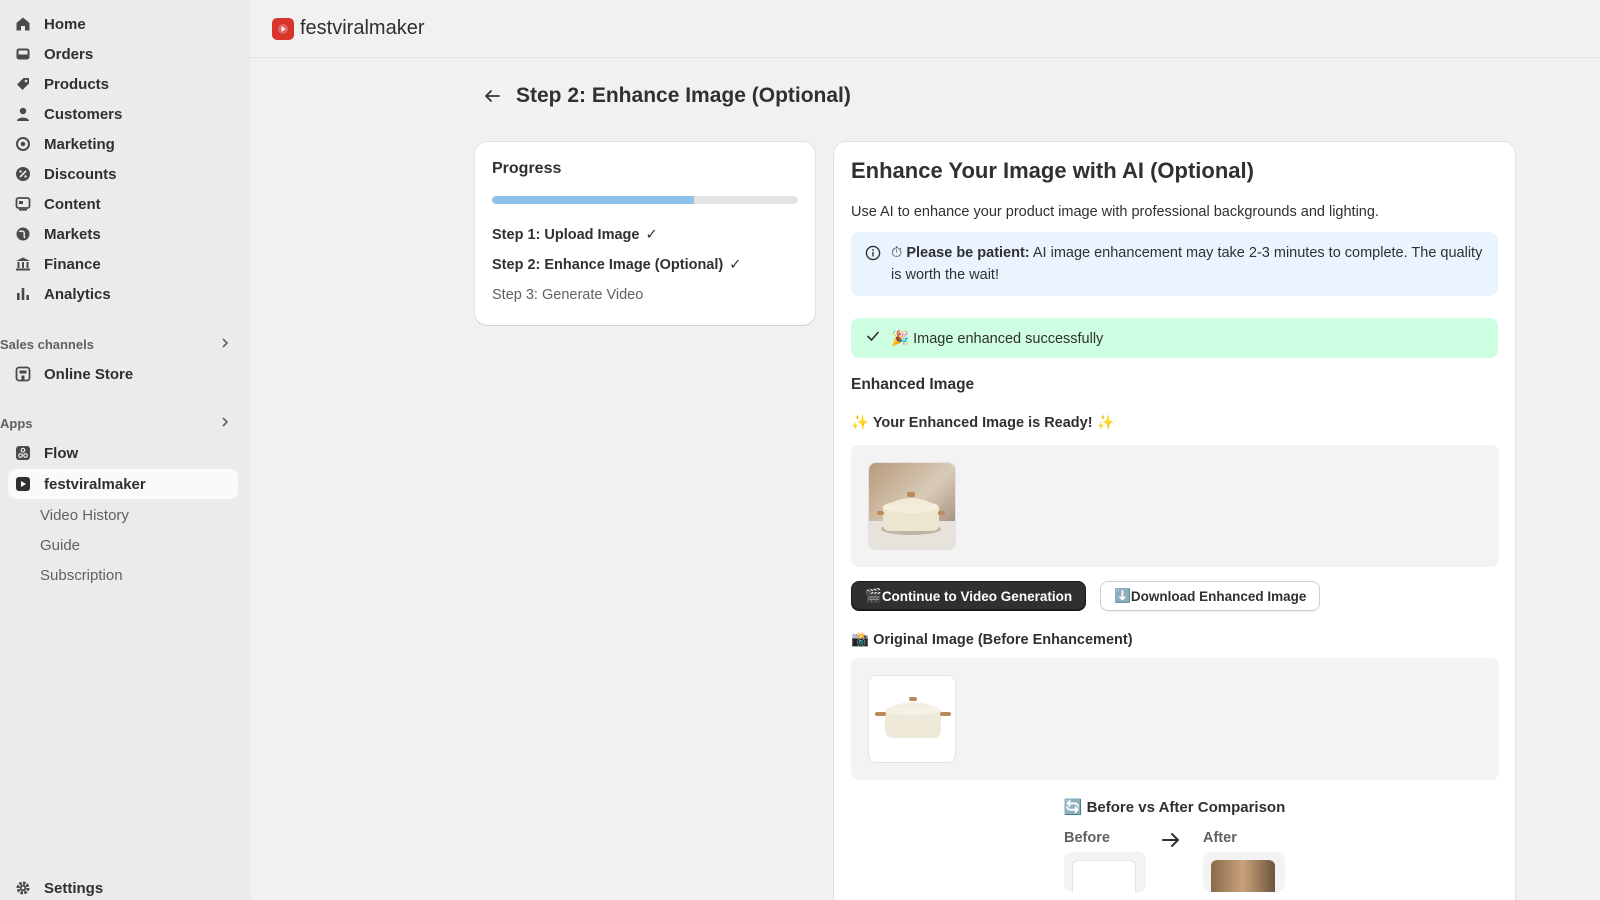 The height and width of the screenshot is (900, 1600). Describe the element at coordinates (23, 888) in the screenshot. I see `gear-icon` at that location.